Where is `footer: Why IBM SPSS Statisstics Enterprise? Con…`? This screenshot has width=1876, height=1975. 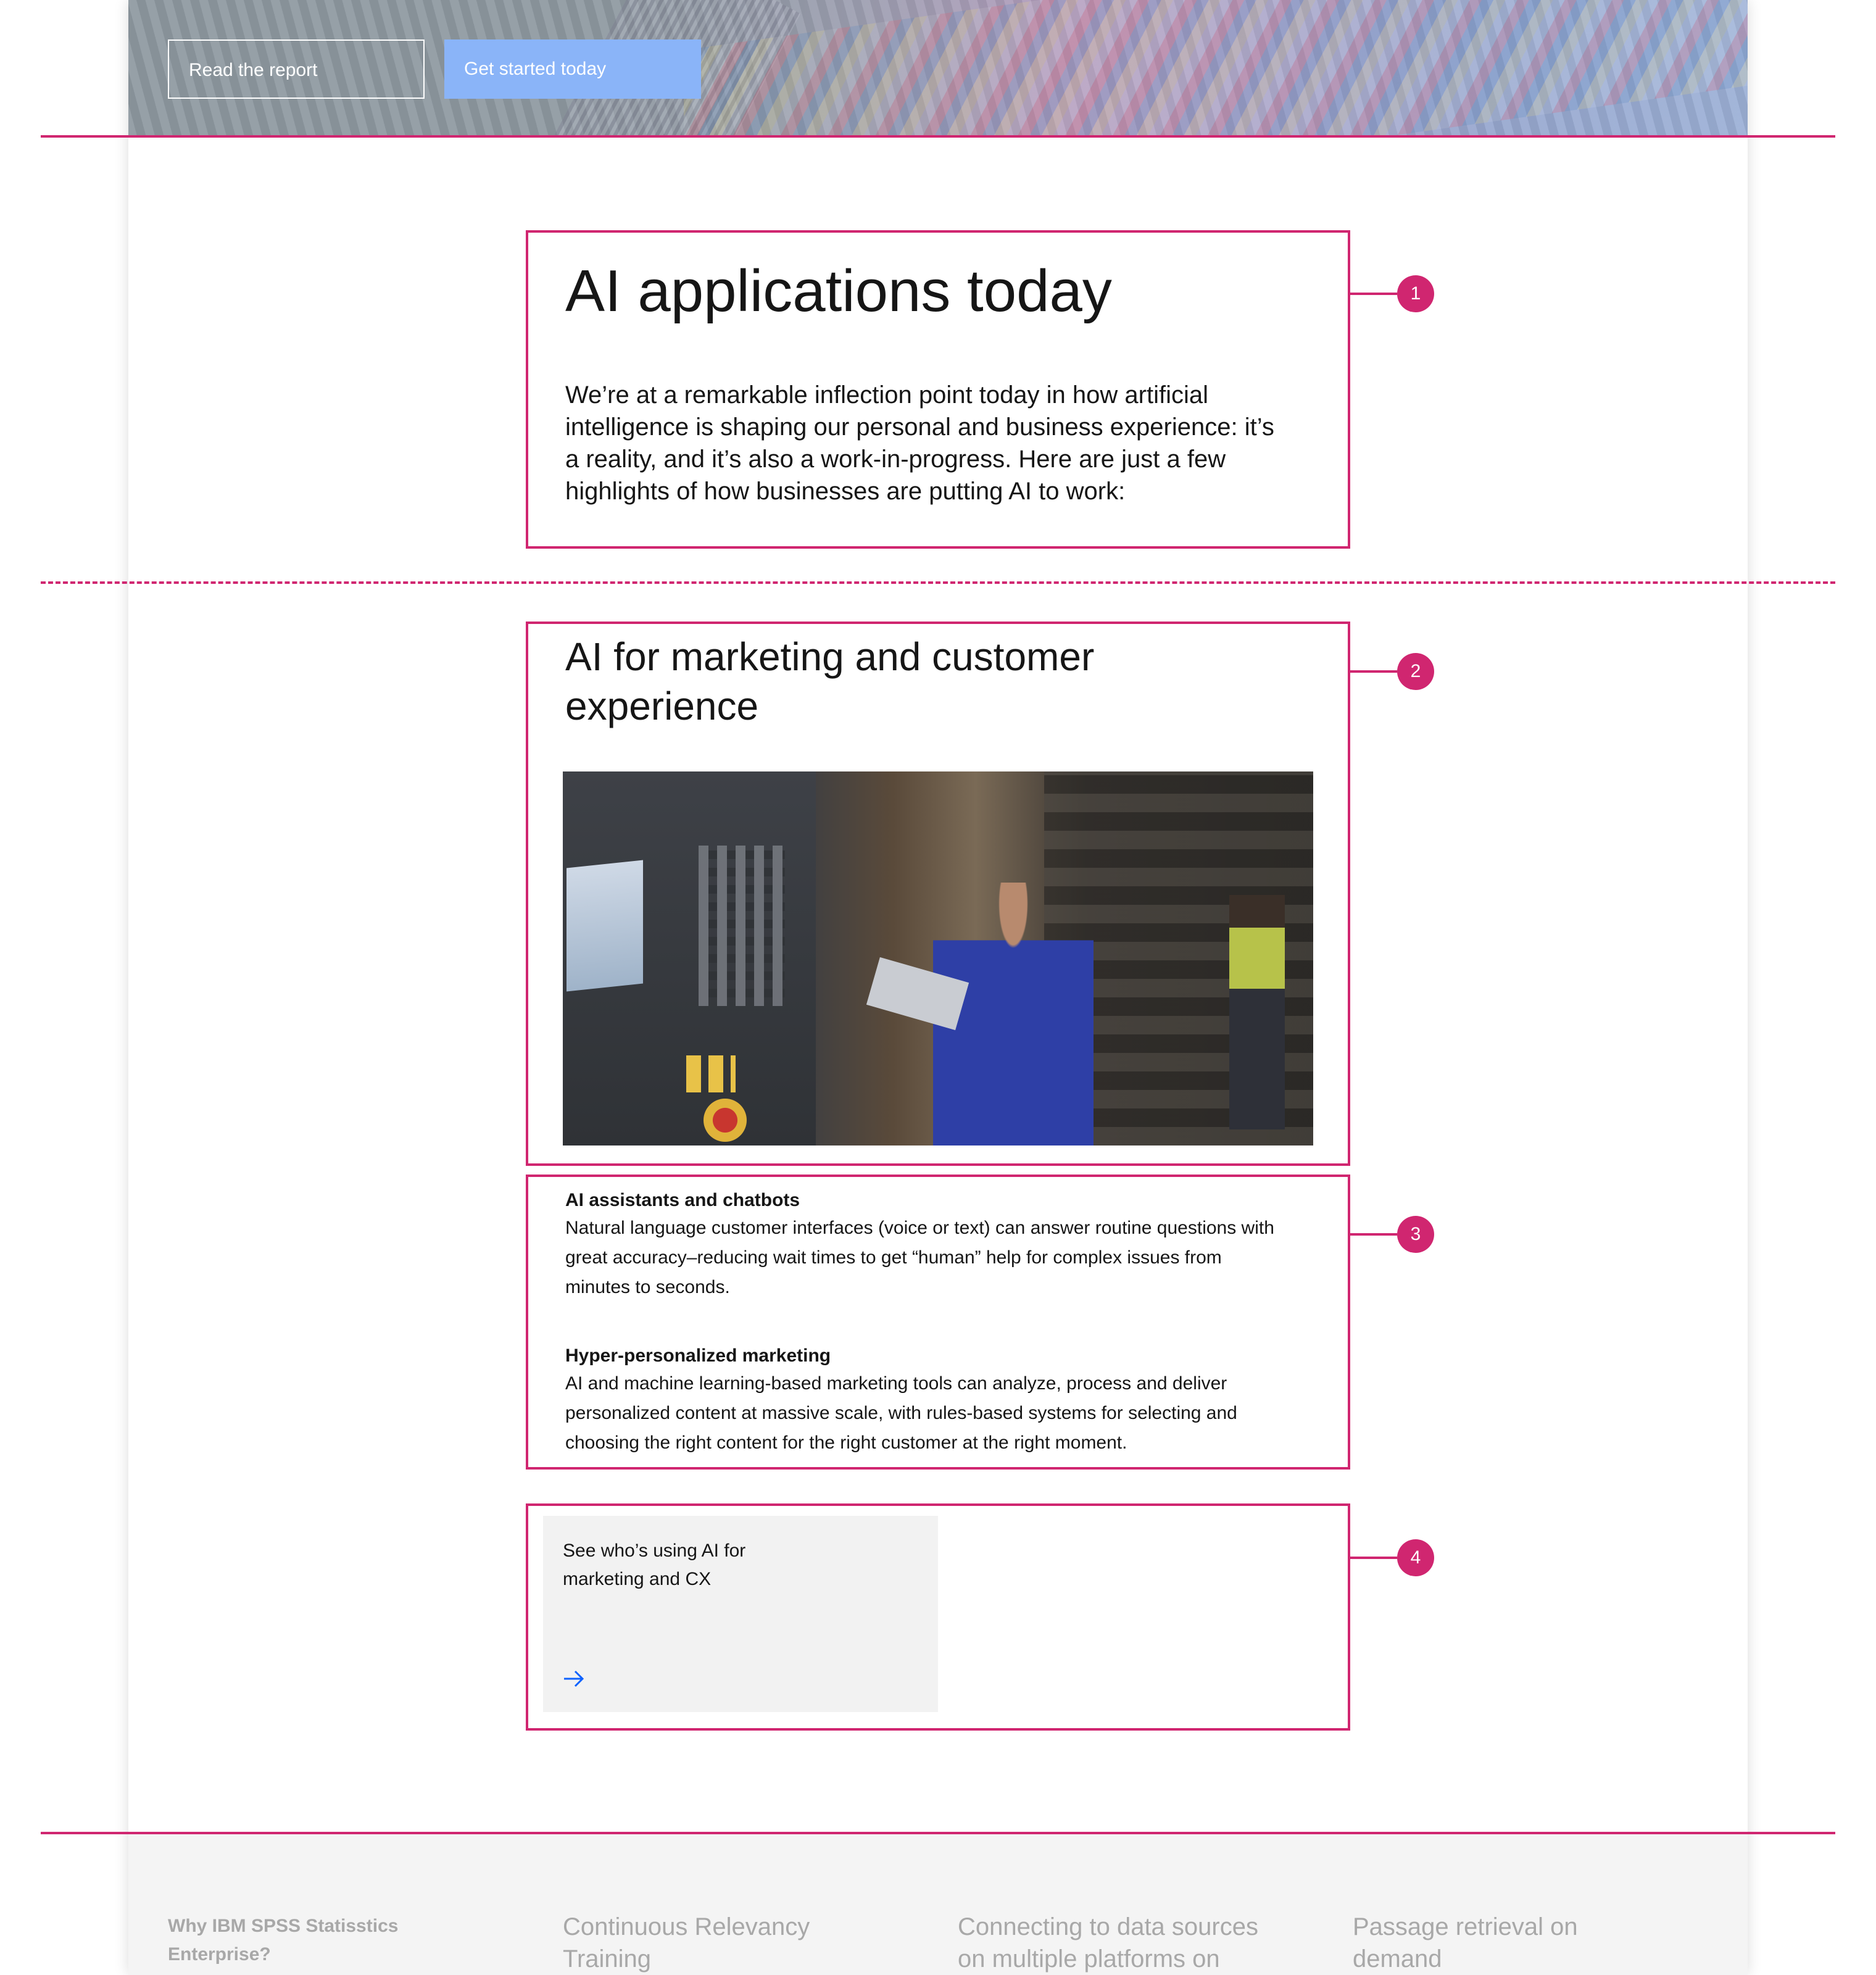 footer: Why IBM SPSS Statisstics Enterprise? Con… is located at coordinates (938, 1904).